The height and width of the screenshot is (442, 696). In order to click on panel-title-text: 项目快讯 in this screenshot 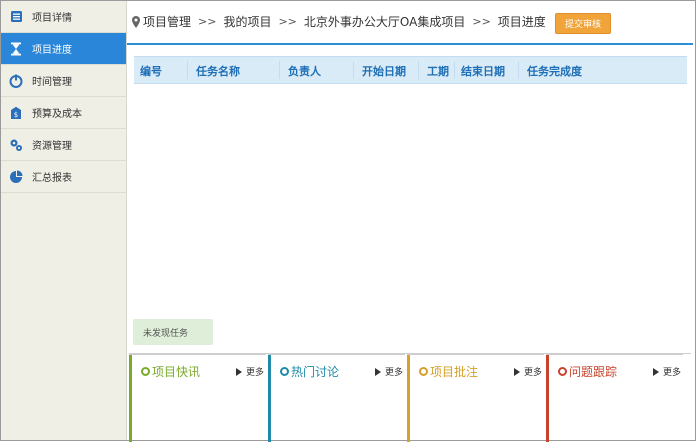, I will do `click(176, 372)`.